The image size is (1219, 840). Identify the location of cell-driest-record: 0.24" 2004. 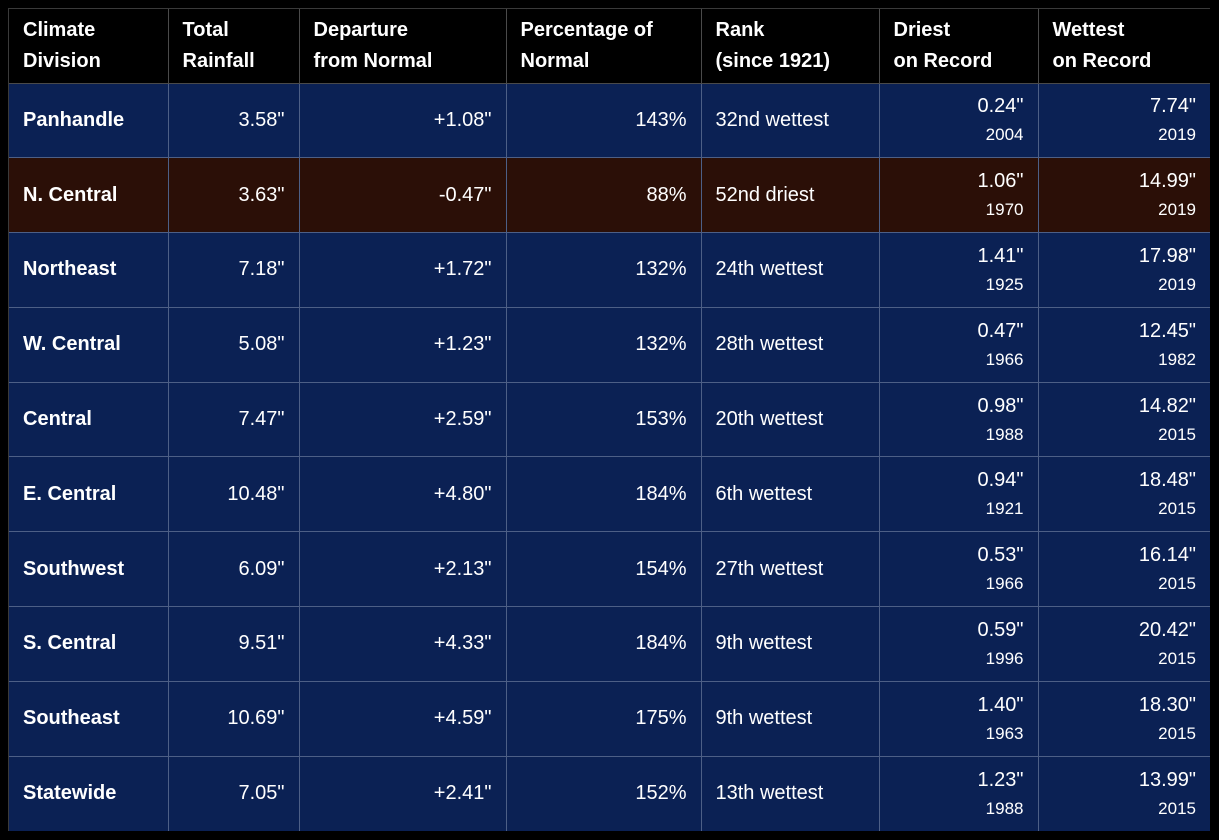
(959, 121).